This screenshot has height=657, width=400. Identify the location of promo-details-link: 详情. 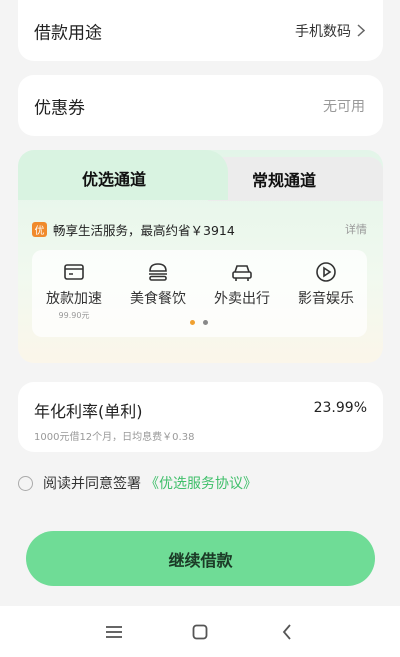
(356, 229).